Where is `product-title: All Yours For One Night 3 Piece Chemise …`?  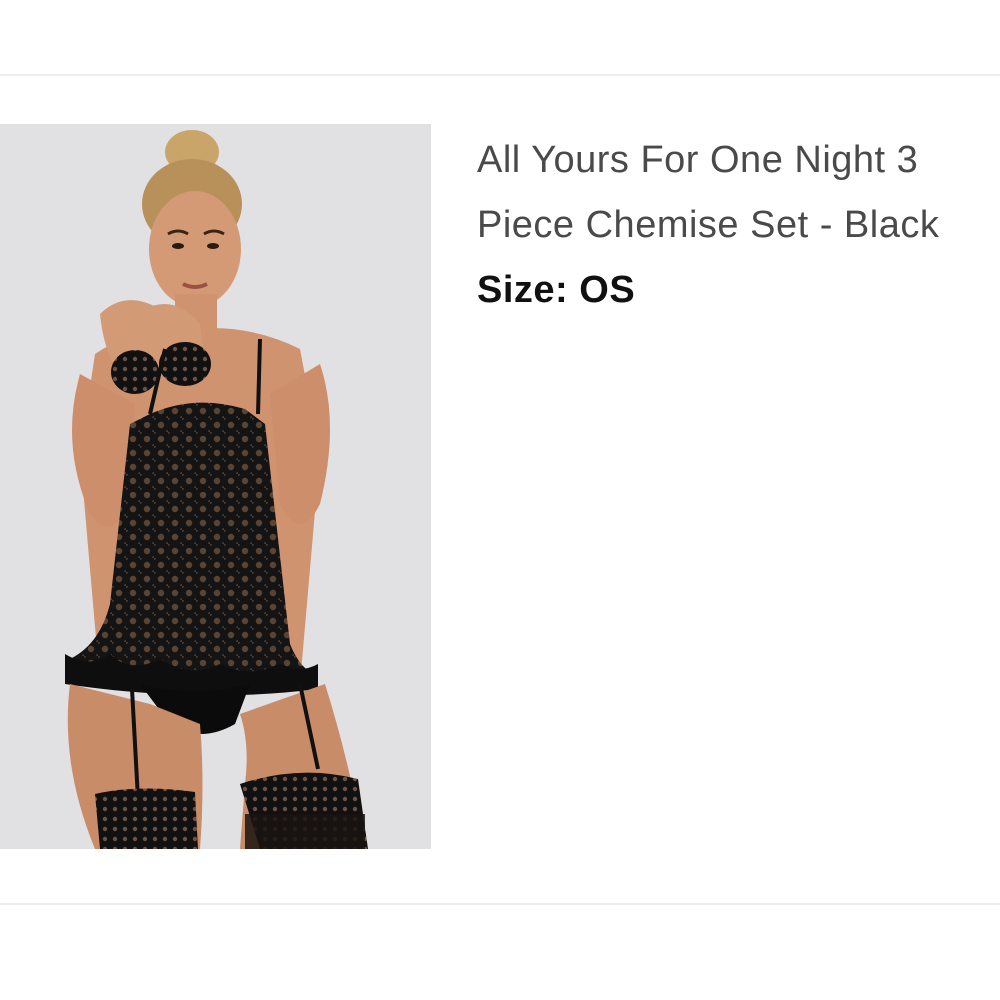
product-title: All Yours For One Night 3 Piece Chemise … is located at coordinates (727, 193).